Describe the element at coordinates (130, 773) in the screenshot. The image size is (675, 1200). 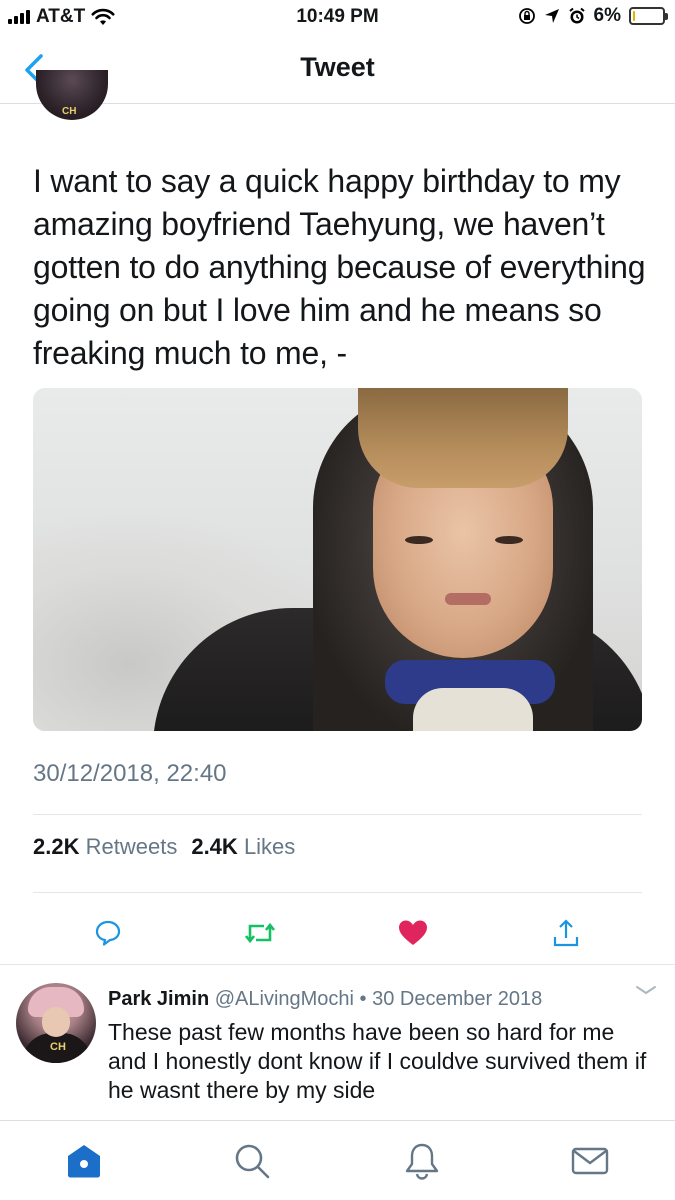
I see `tweet-timestamp: 30/12/2018, 22:40` at that location.